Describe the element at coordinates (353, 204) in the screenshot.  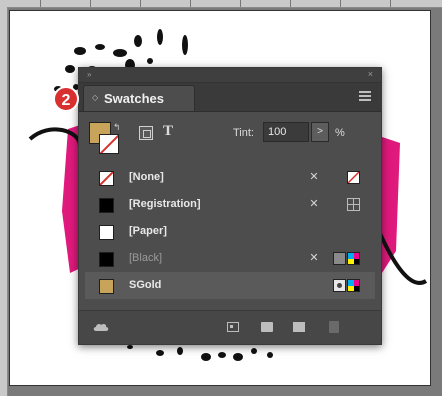
I see `registration-mode-icon` at that location.